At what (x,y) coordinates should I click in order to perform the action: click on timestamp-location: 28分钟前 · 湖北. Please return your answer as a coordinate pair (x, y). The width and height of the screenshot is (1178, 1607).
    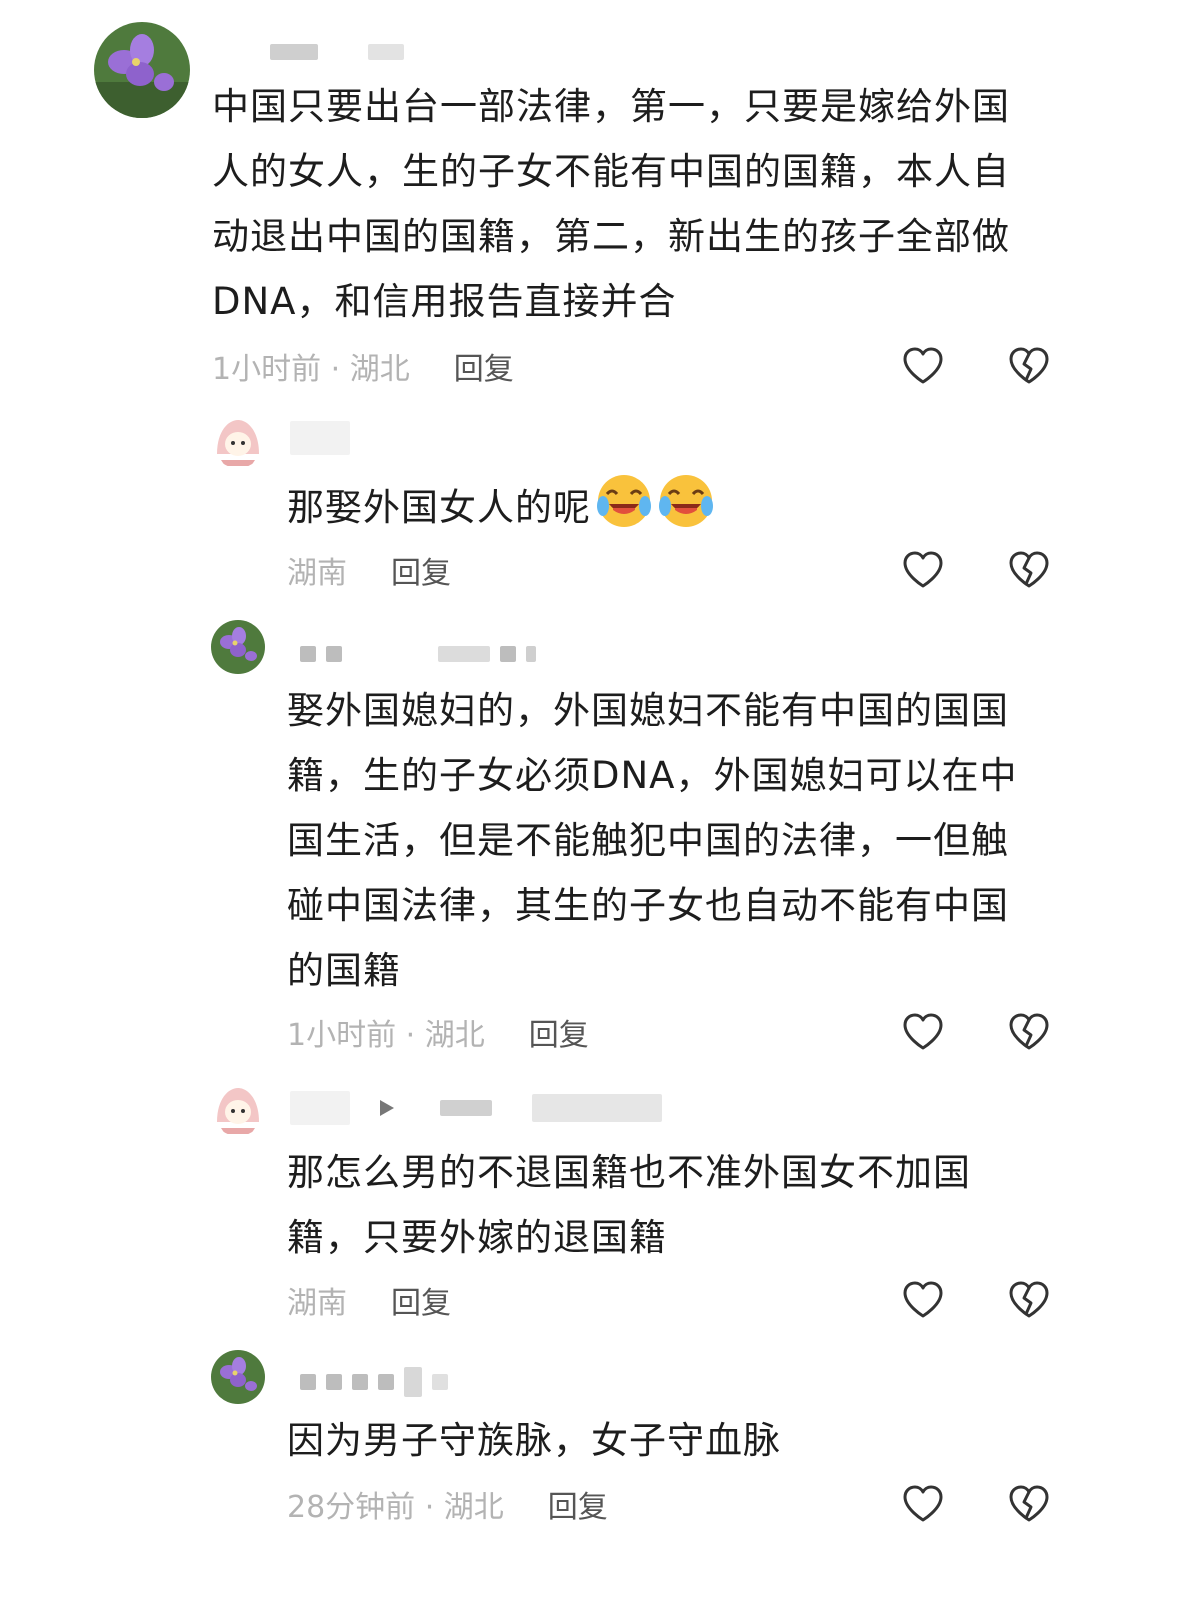
    Looking at the image, I should click on (395, 1507).